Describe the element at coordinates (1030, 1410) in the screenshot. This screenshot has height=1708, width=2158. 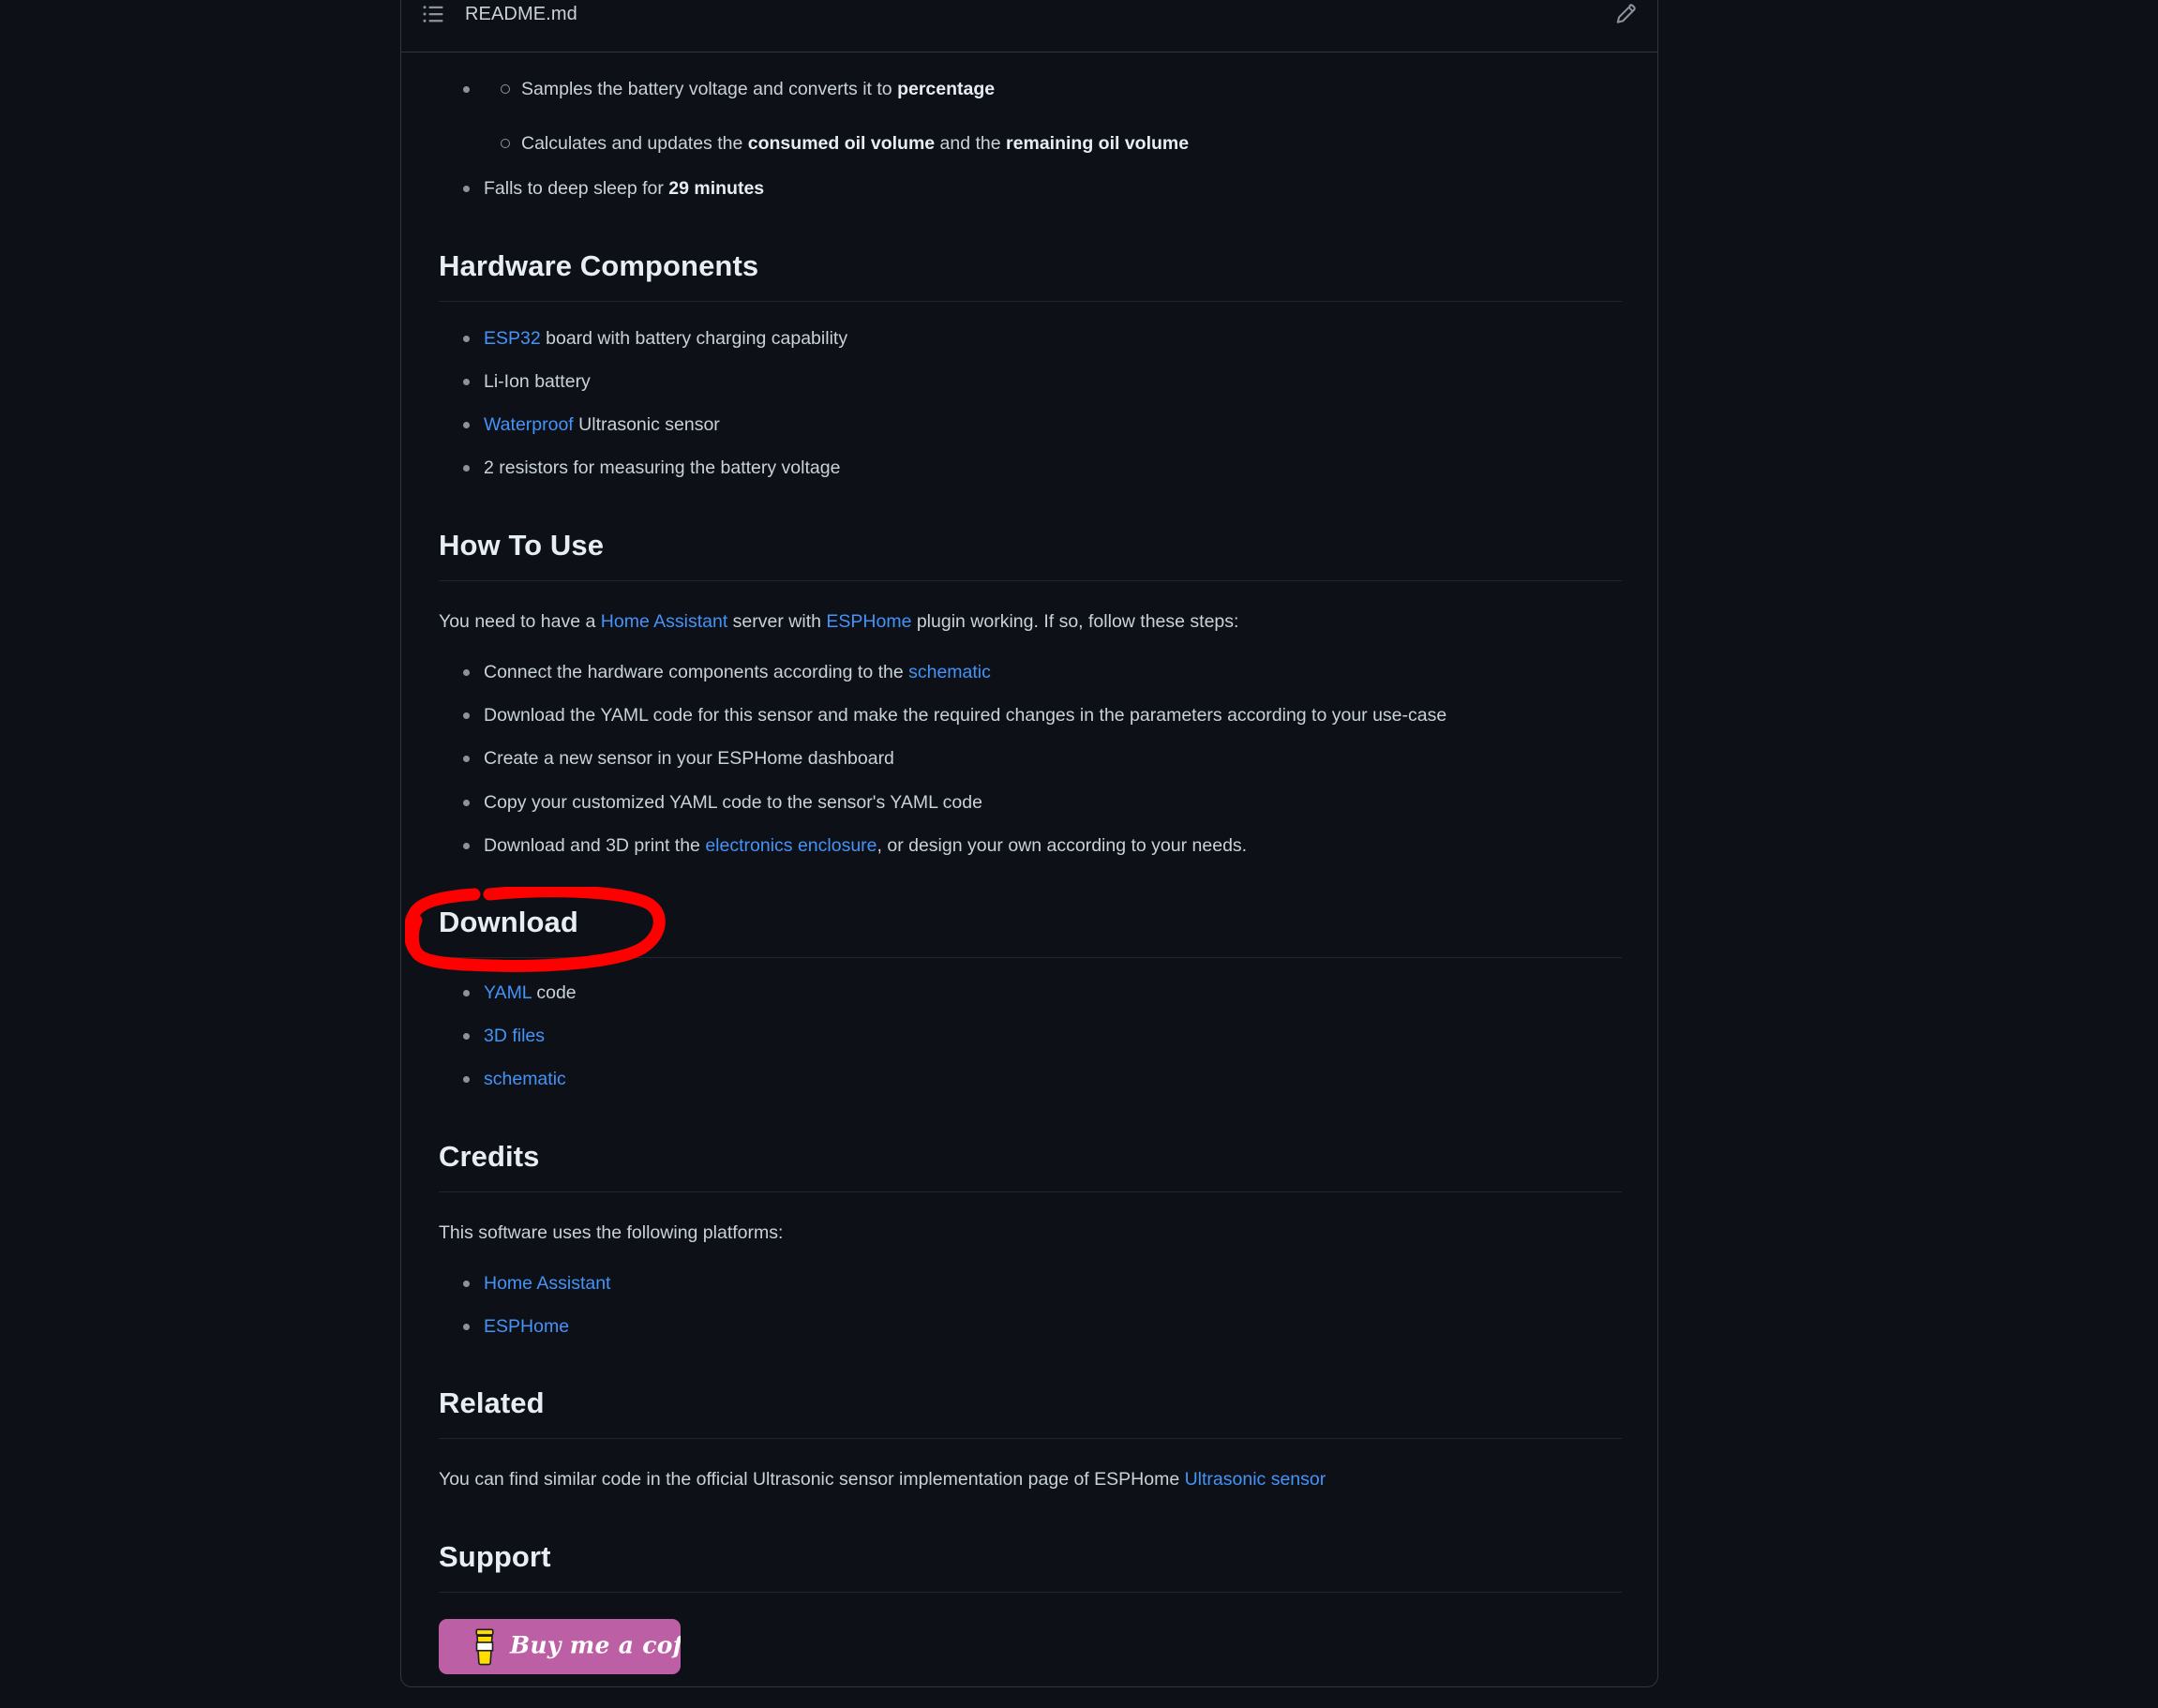
I see `heading-related: Related` at that location.